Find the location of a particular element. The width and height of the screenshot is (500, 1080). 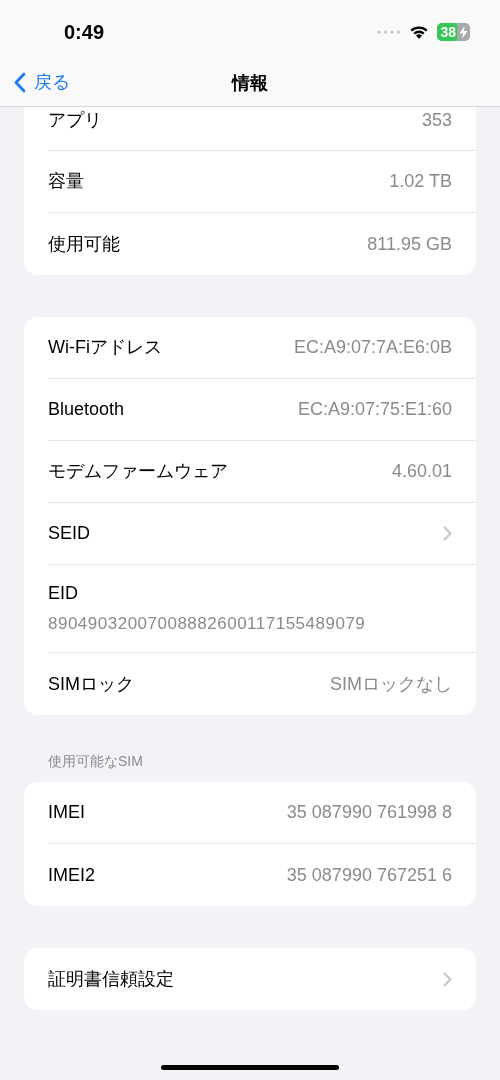

row-value: 353 is located at coordinates (436, 120).